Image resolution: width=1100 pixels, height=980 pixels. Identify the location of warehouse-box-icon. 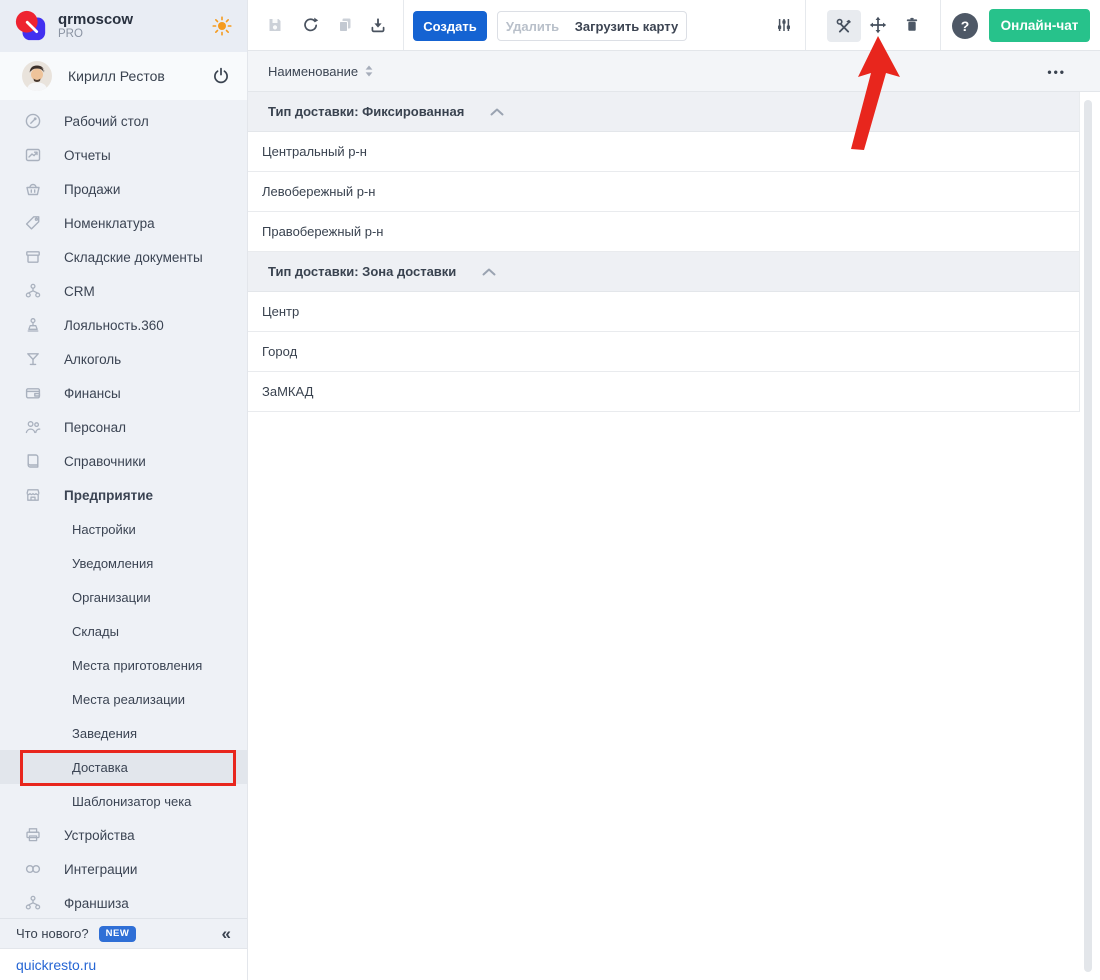
(33, 257).